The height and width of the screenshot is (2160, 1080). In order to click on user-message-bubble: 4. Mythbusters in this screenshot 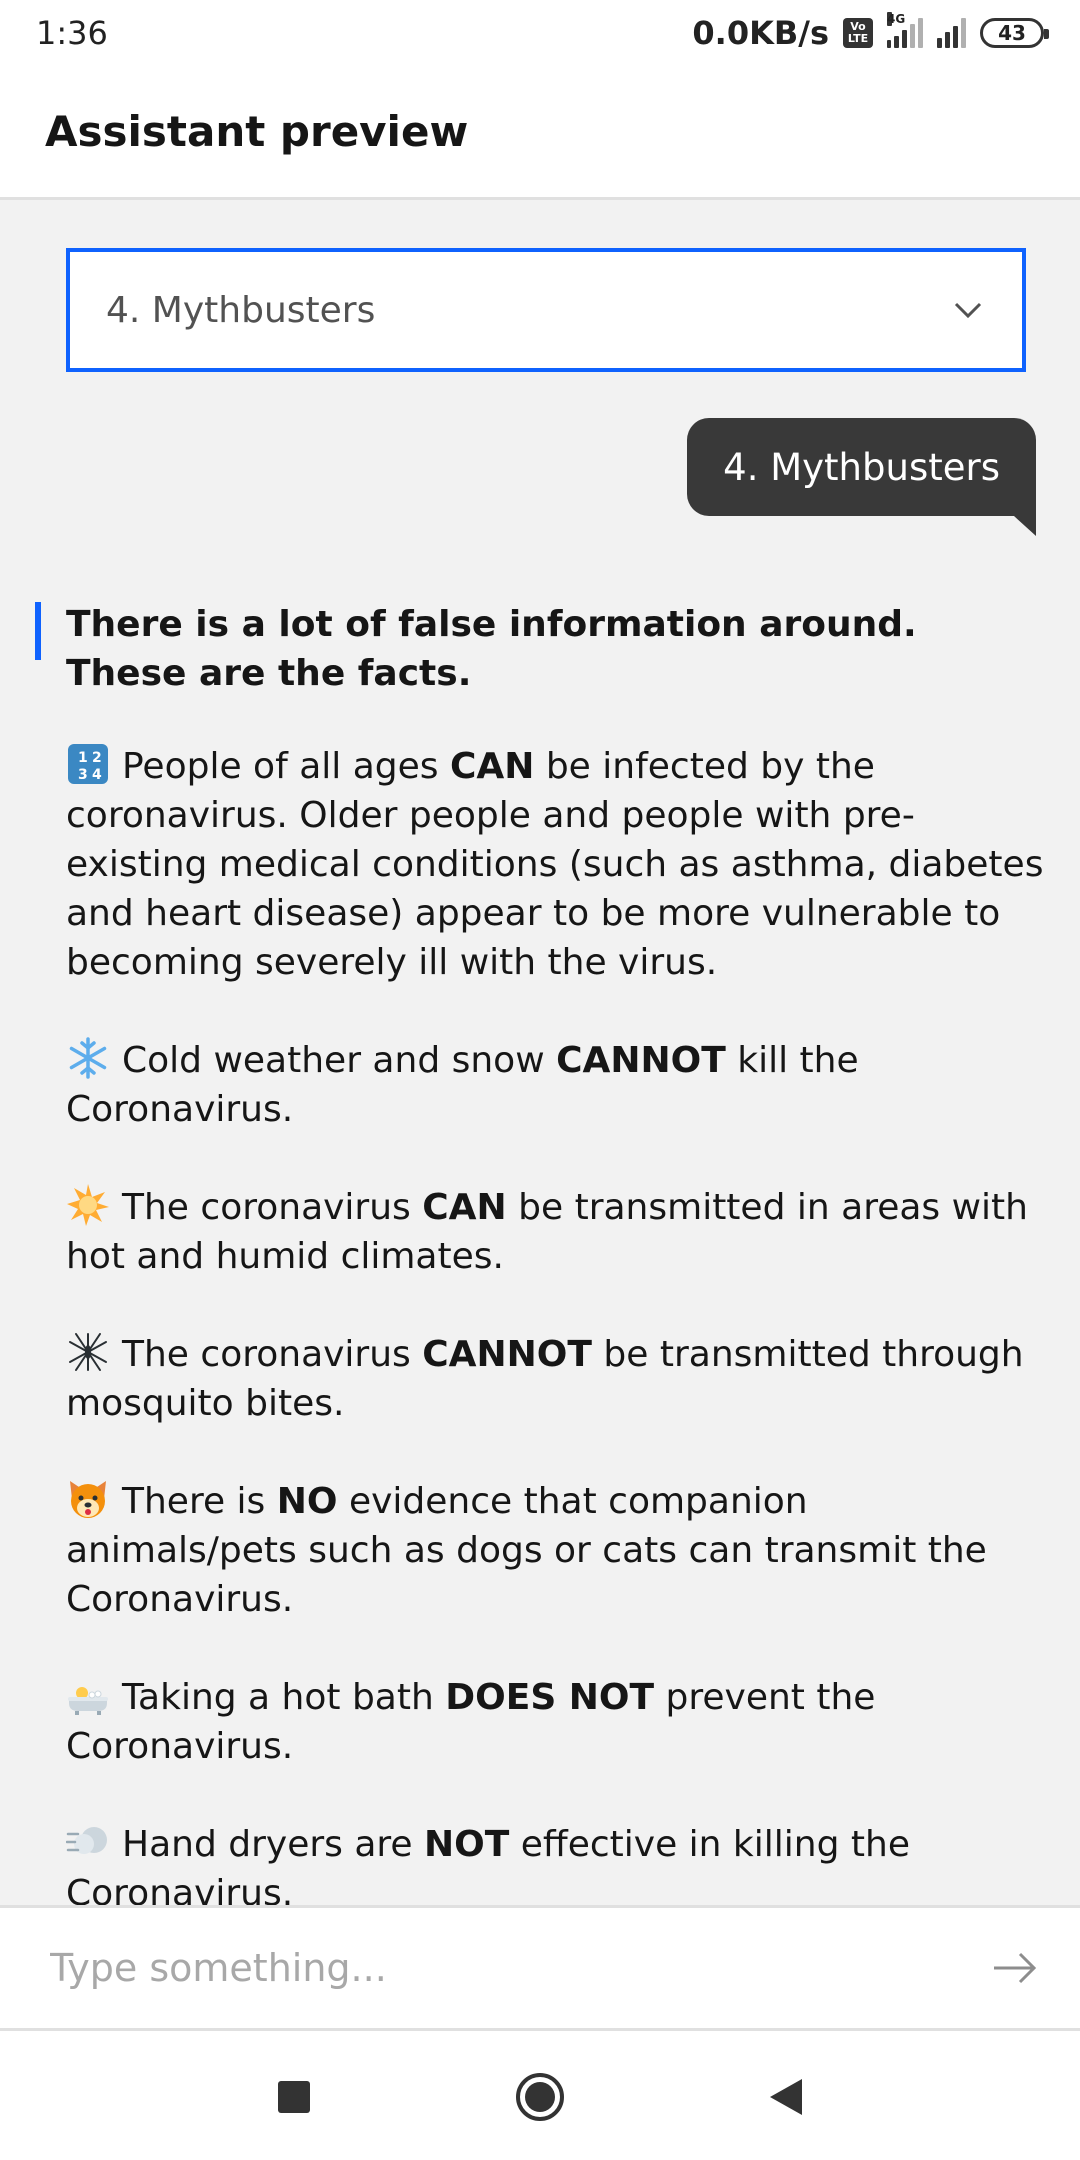, I will do `click(861, 467)`.